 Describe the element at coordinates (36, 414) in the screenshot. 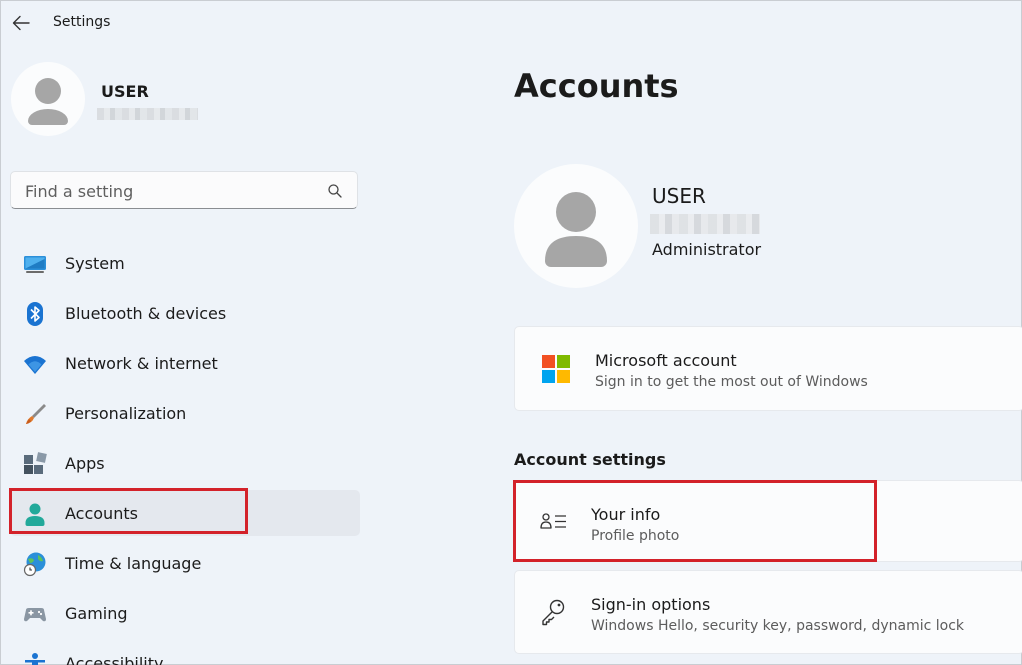

I see `brush-icon` at that location.